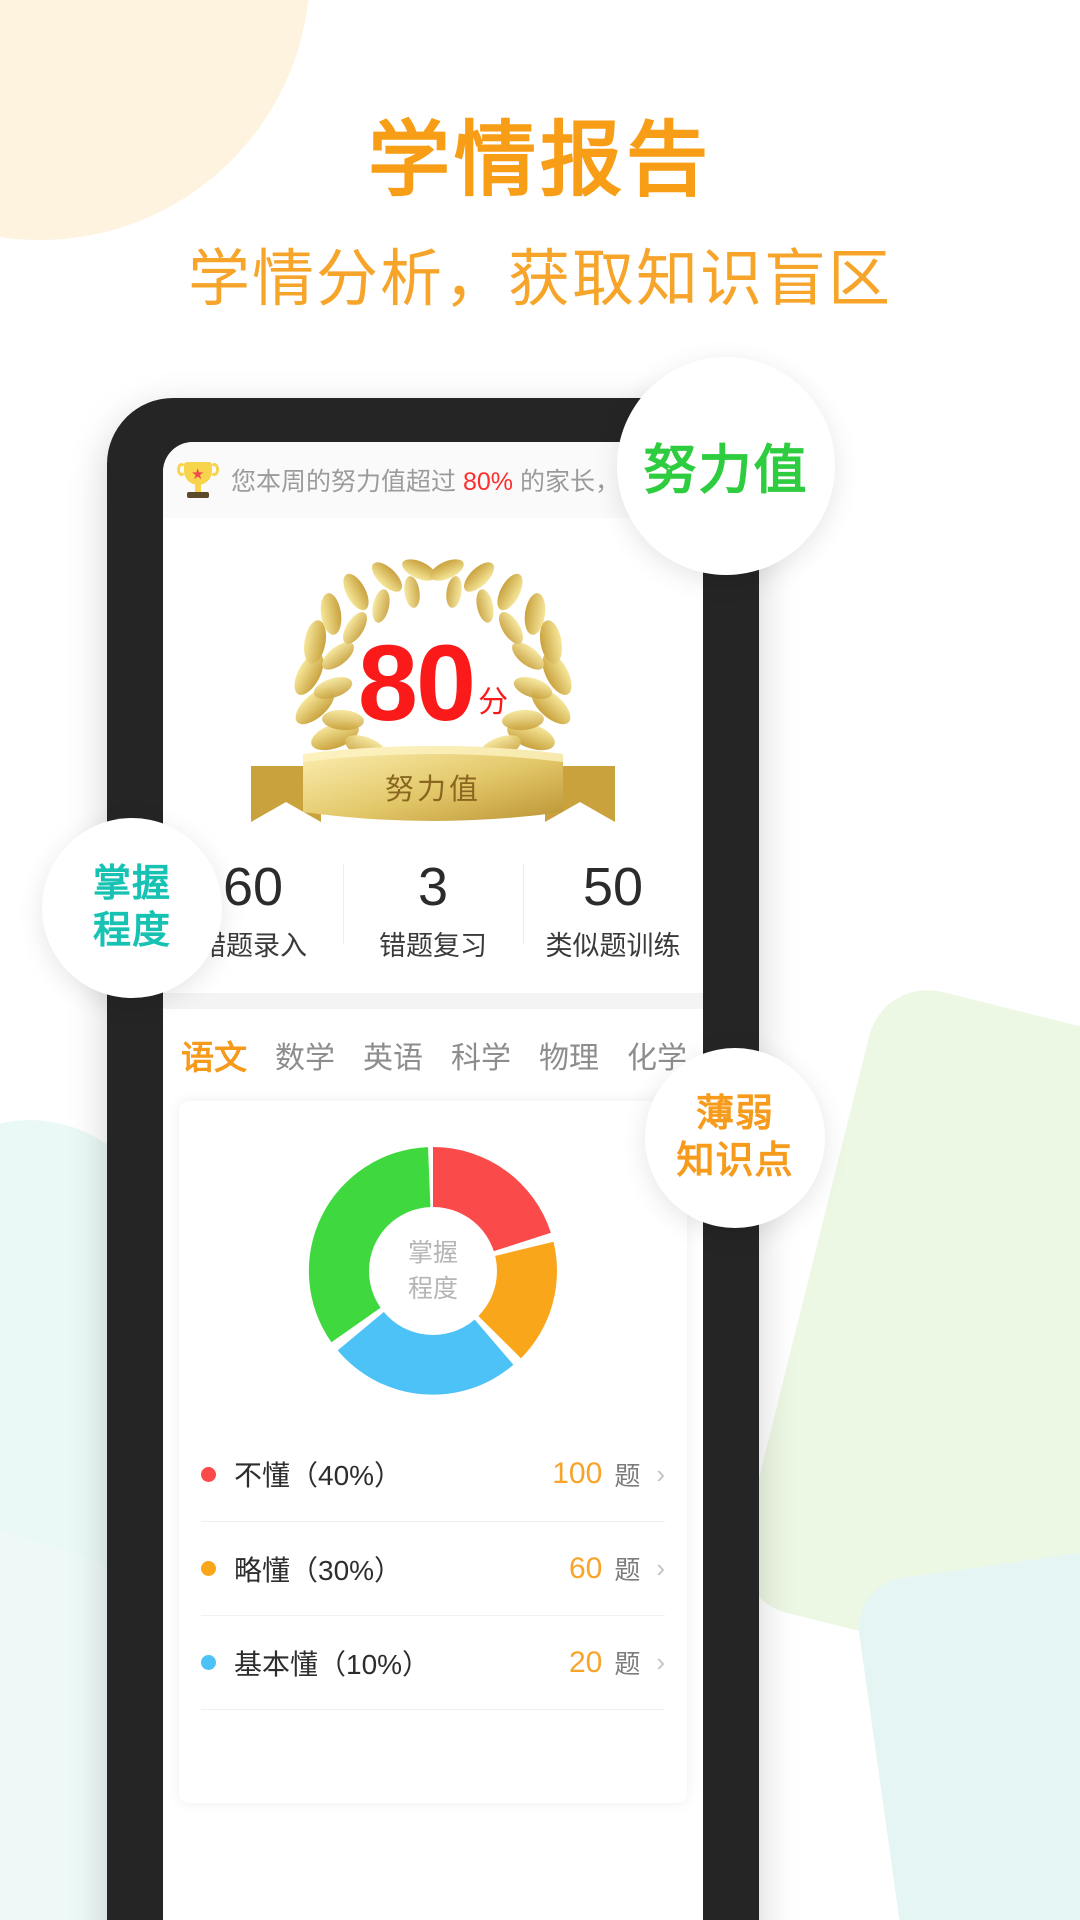 This screenshot has height=1920, width=1080. What do you see at coordinates (487, 482) in the screenshot?
I see `effort-percent: 80%` at bounding box center [487, 482].